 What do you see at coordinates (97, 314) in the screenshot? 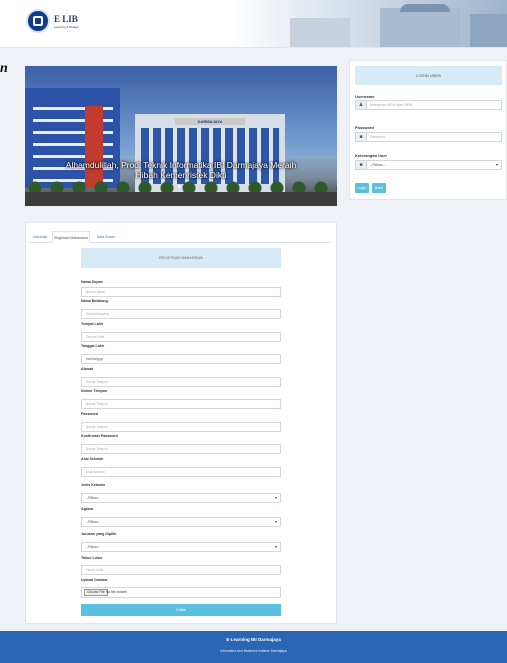
I see `placeholder: Nama Belakang` at bounding box center [97, 314].